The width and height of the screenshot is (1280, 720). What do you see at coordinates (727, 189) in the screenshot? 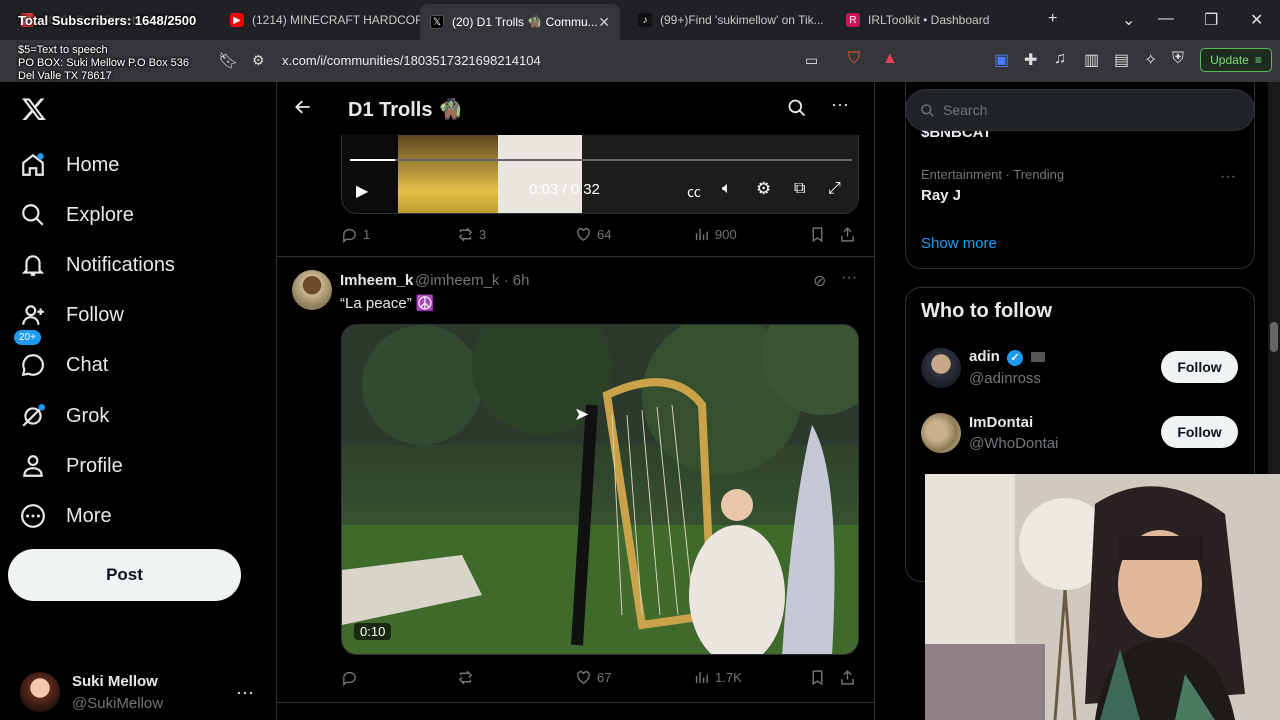
I see `volume-icon: 🔈︎` at bounding box center [727, 189].